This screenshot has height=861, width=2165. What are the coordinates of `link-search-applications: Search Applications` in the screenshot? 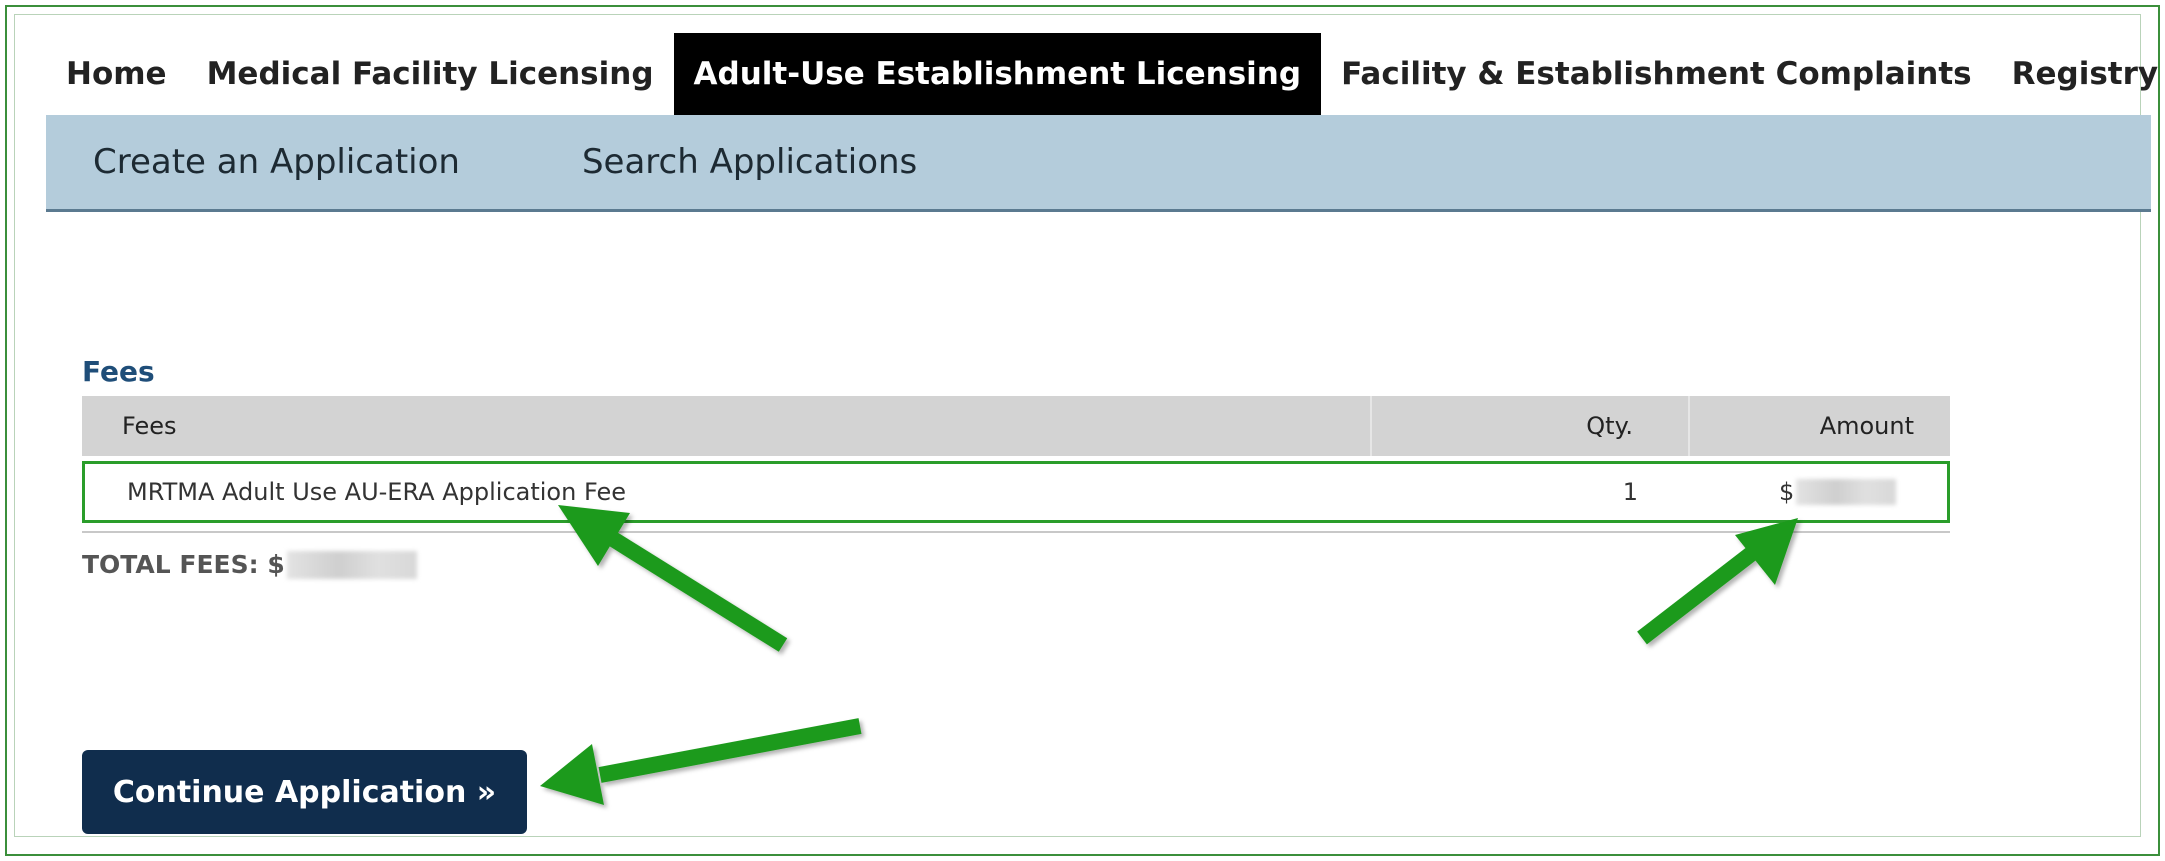 It's located at (749, 162).